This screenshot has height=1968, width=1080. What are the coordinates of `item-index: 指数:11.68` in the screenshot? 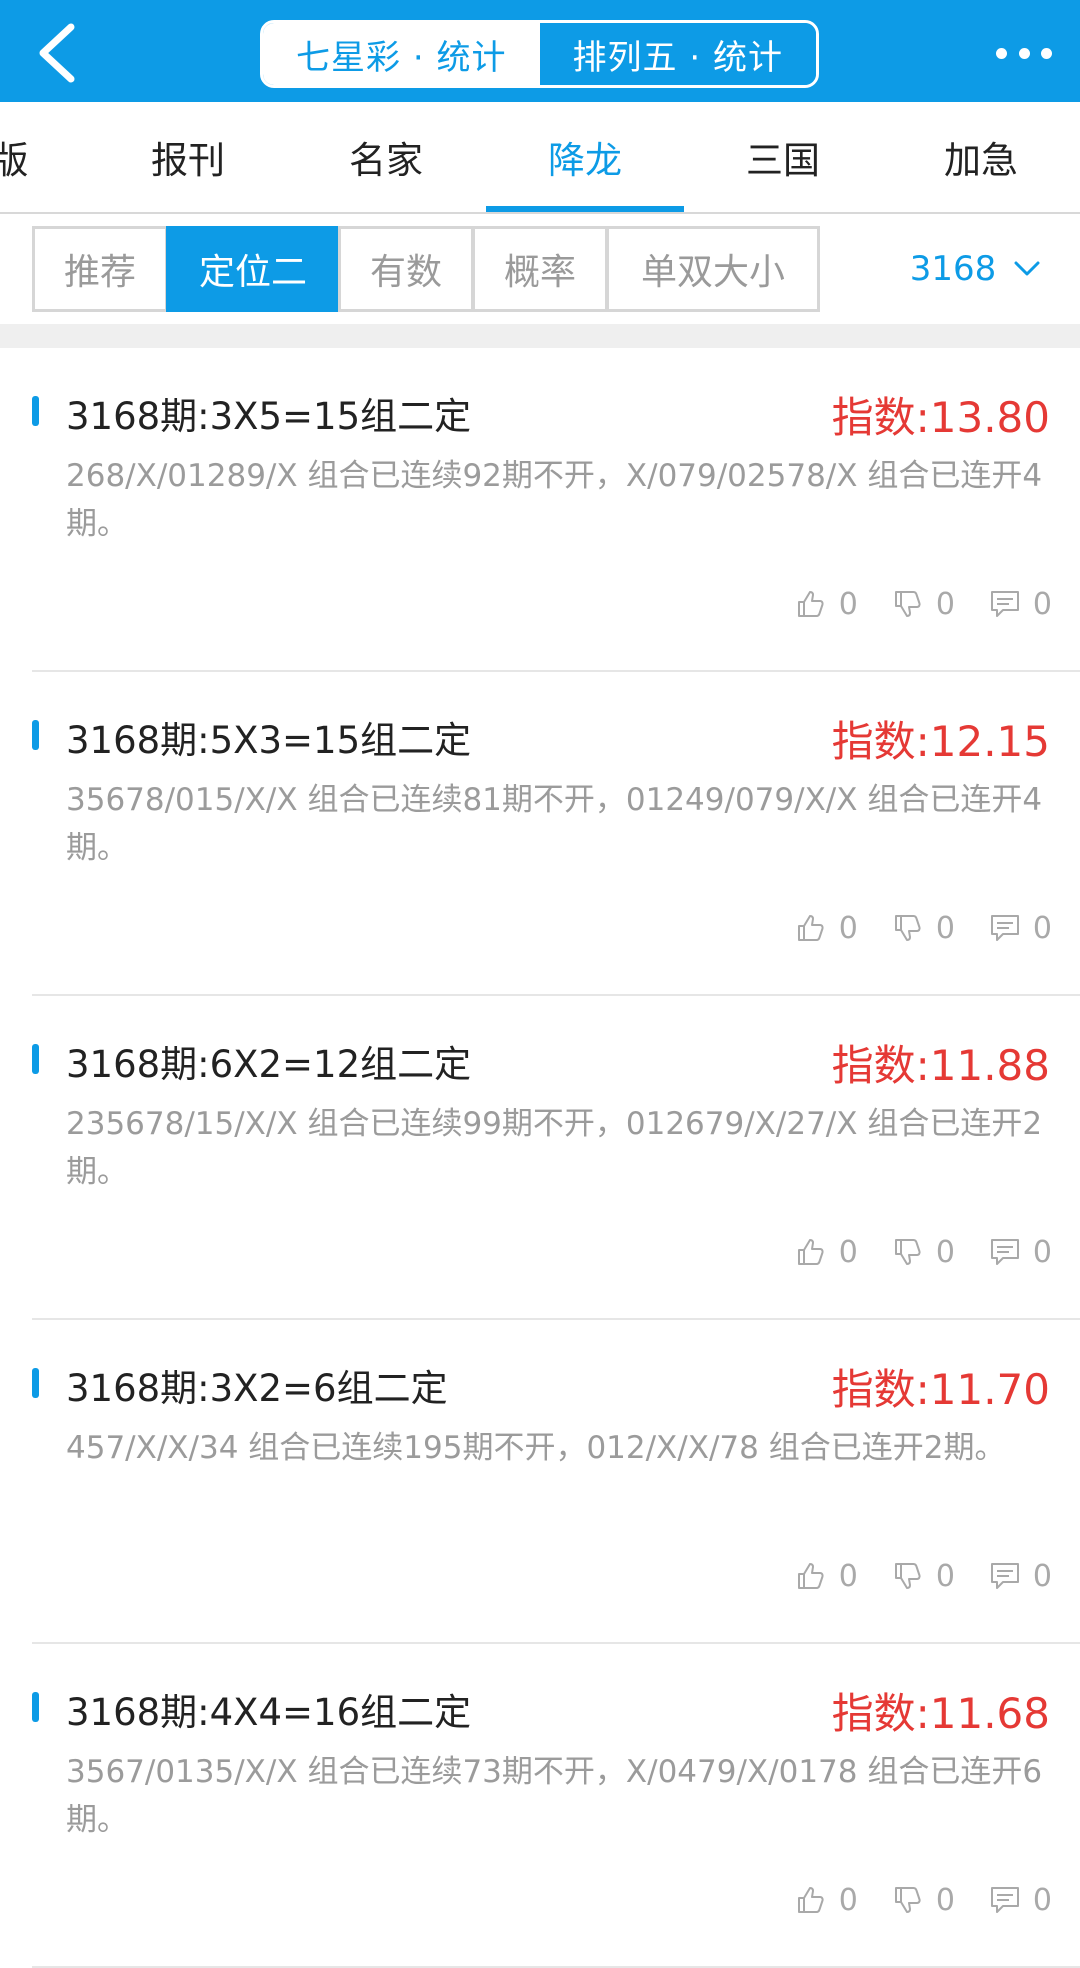 It's located at (940, 1713).